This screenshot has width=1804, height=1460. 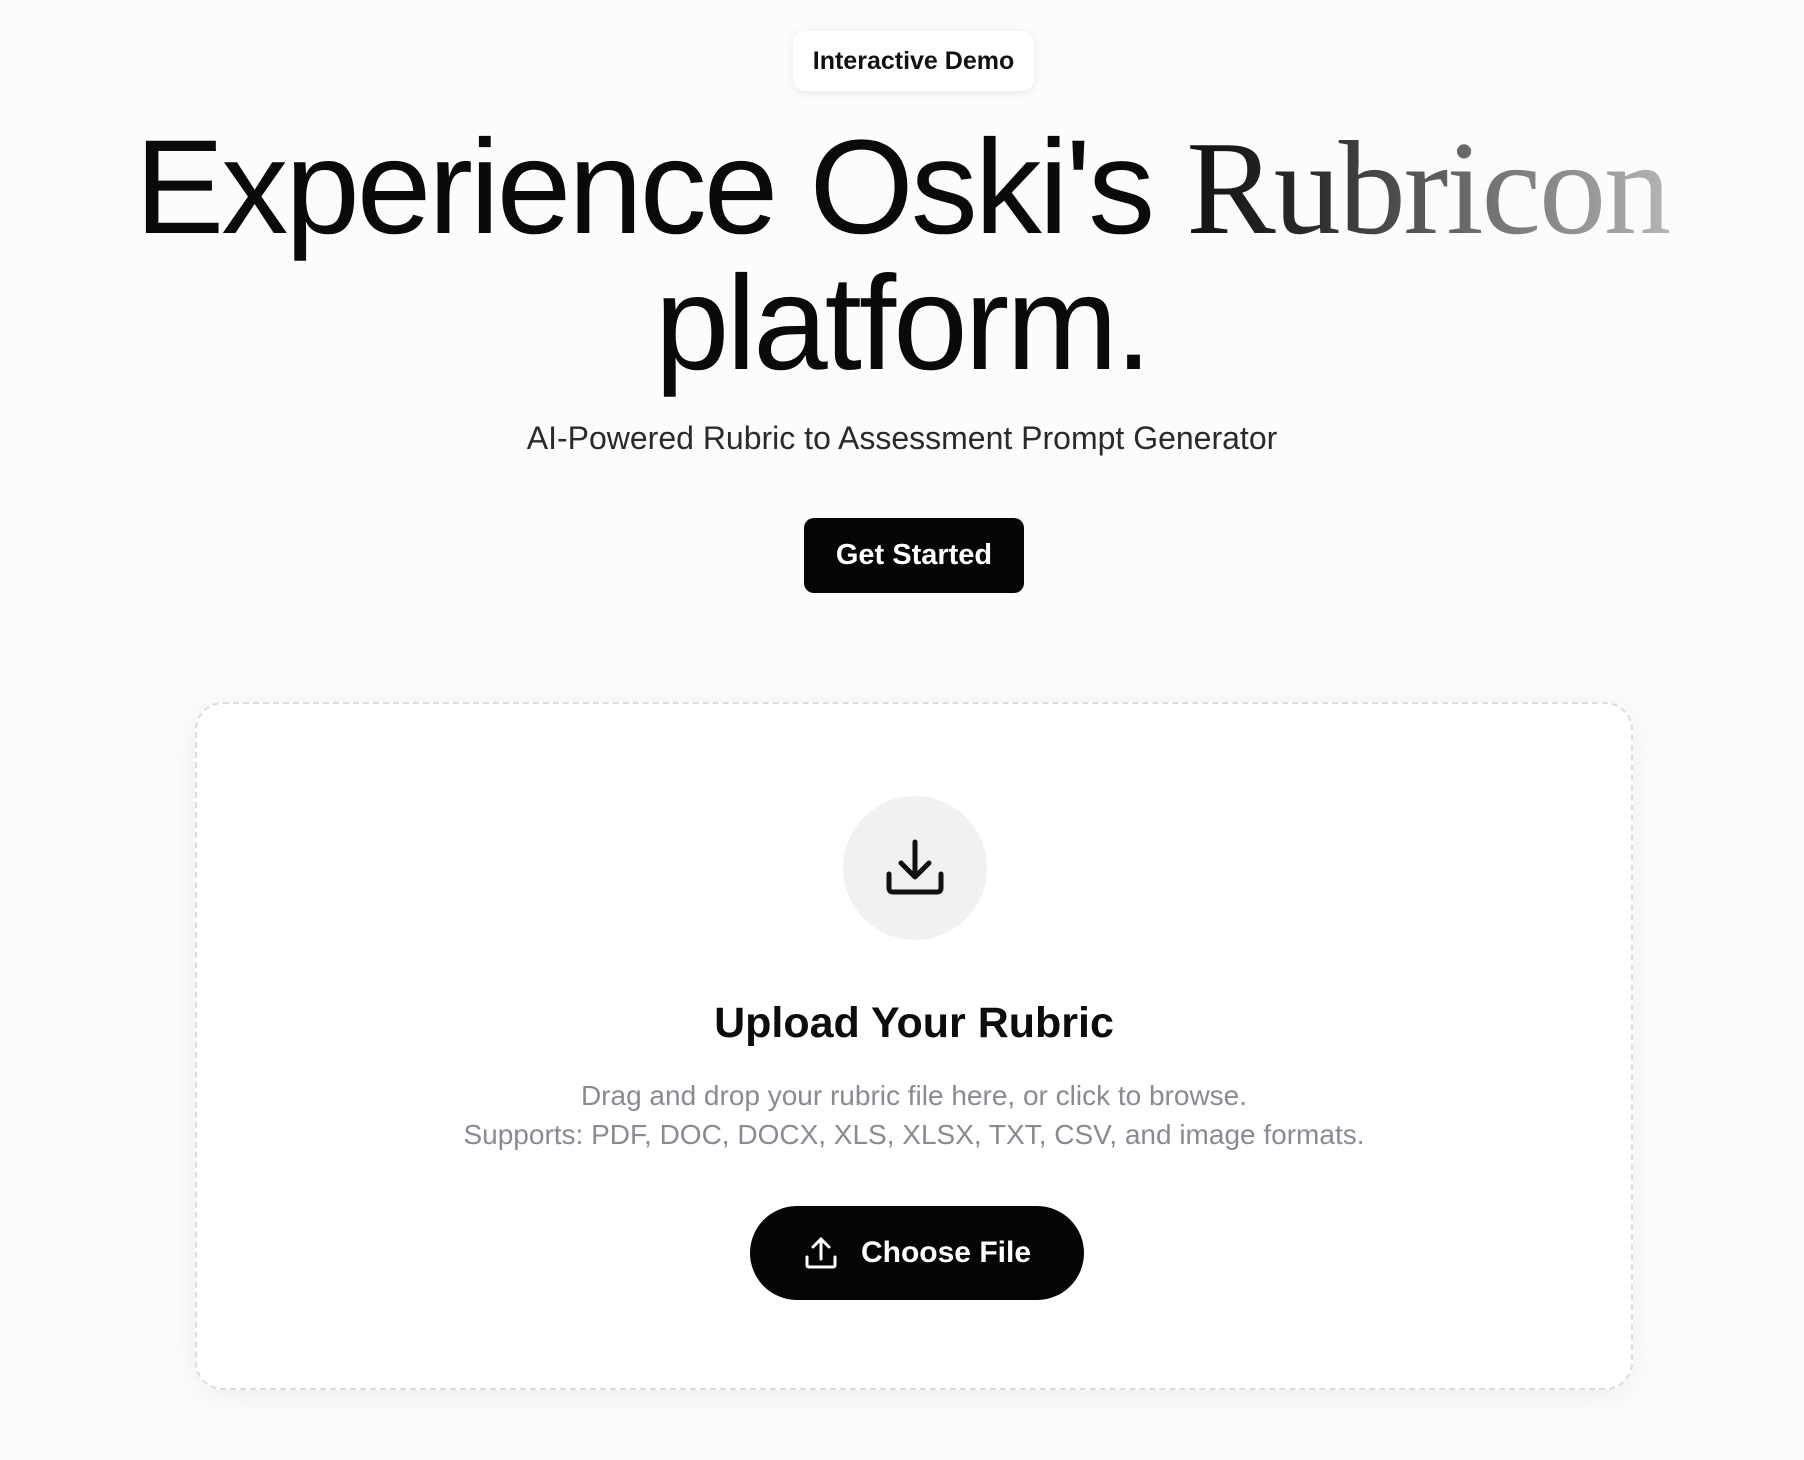 I want to click on hero-title-brand: Rubricon, so click(x=1428, y=188).